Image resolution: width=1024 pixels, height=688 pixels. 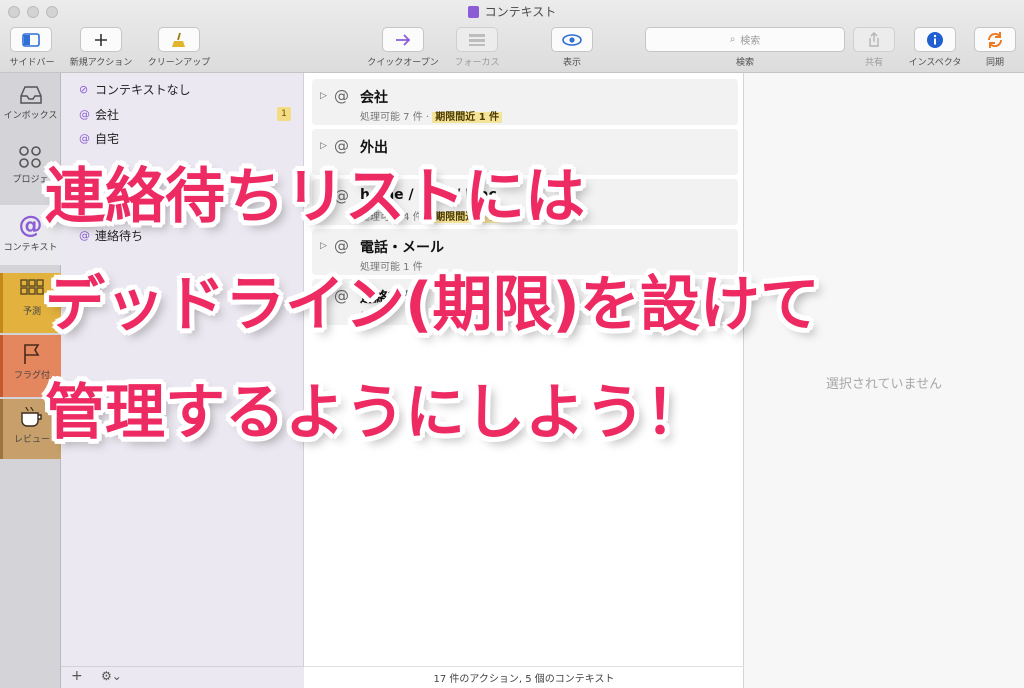 I want to click on sync-button, so click(x=995, y=39).